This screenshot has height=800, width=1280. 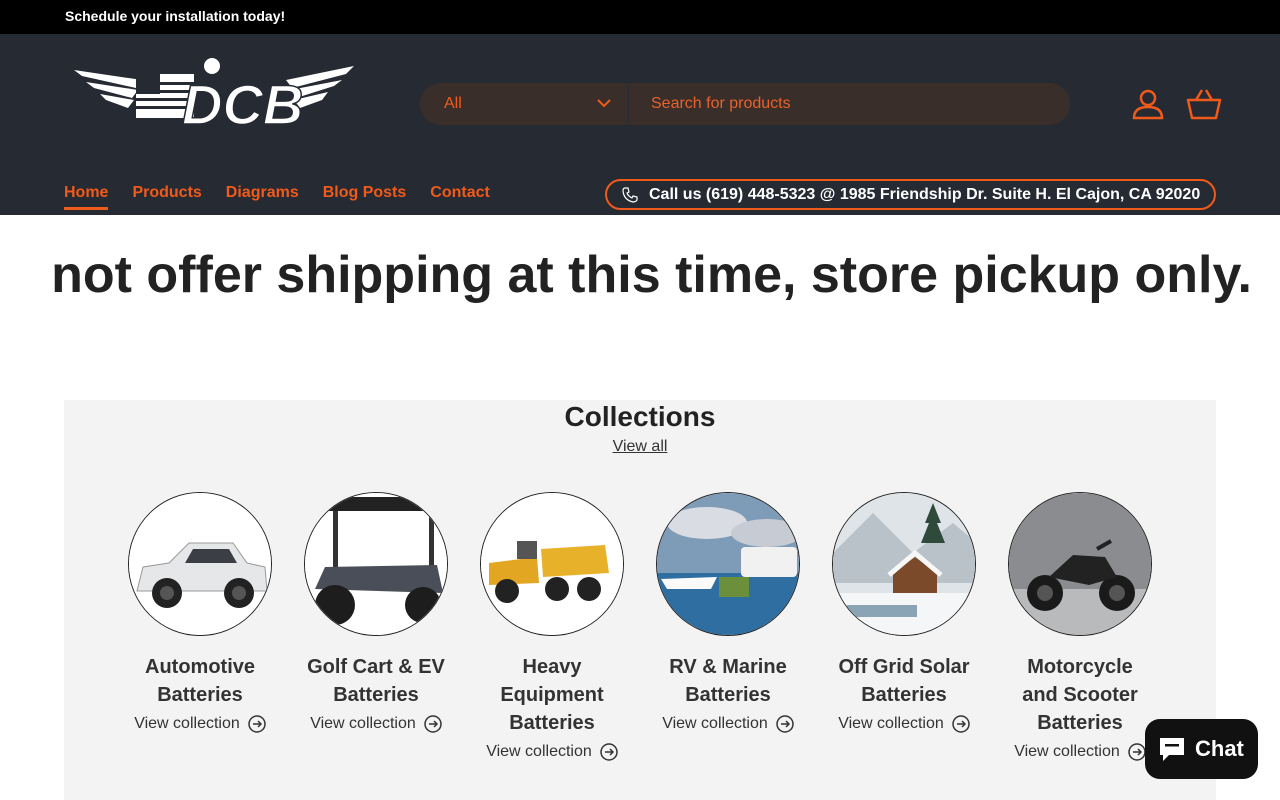 I want to click on collection-card-off-grid-solar: Off Grid Solar Batteries View collection, so click(x=904, y=626).